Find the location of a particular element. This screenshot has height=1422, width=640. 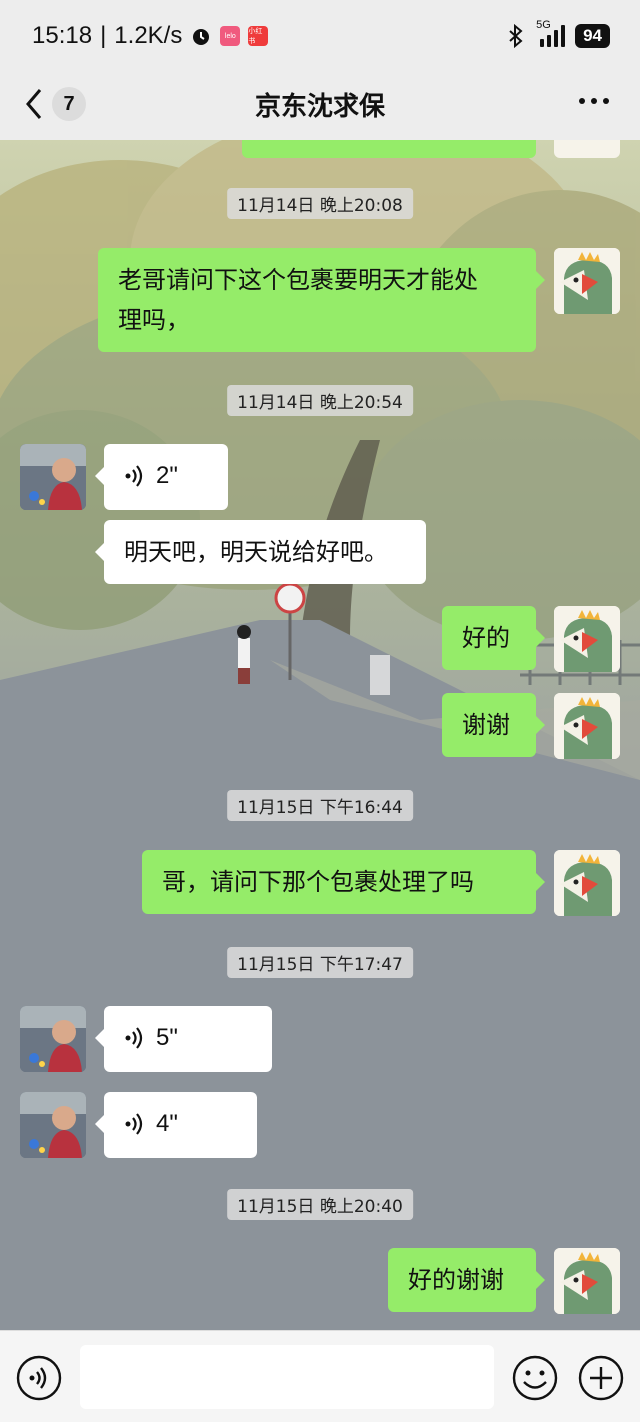

chat-title: 京东沈求保 is located at coordinates (319, 107).